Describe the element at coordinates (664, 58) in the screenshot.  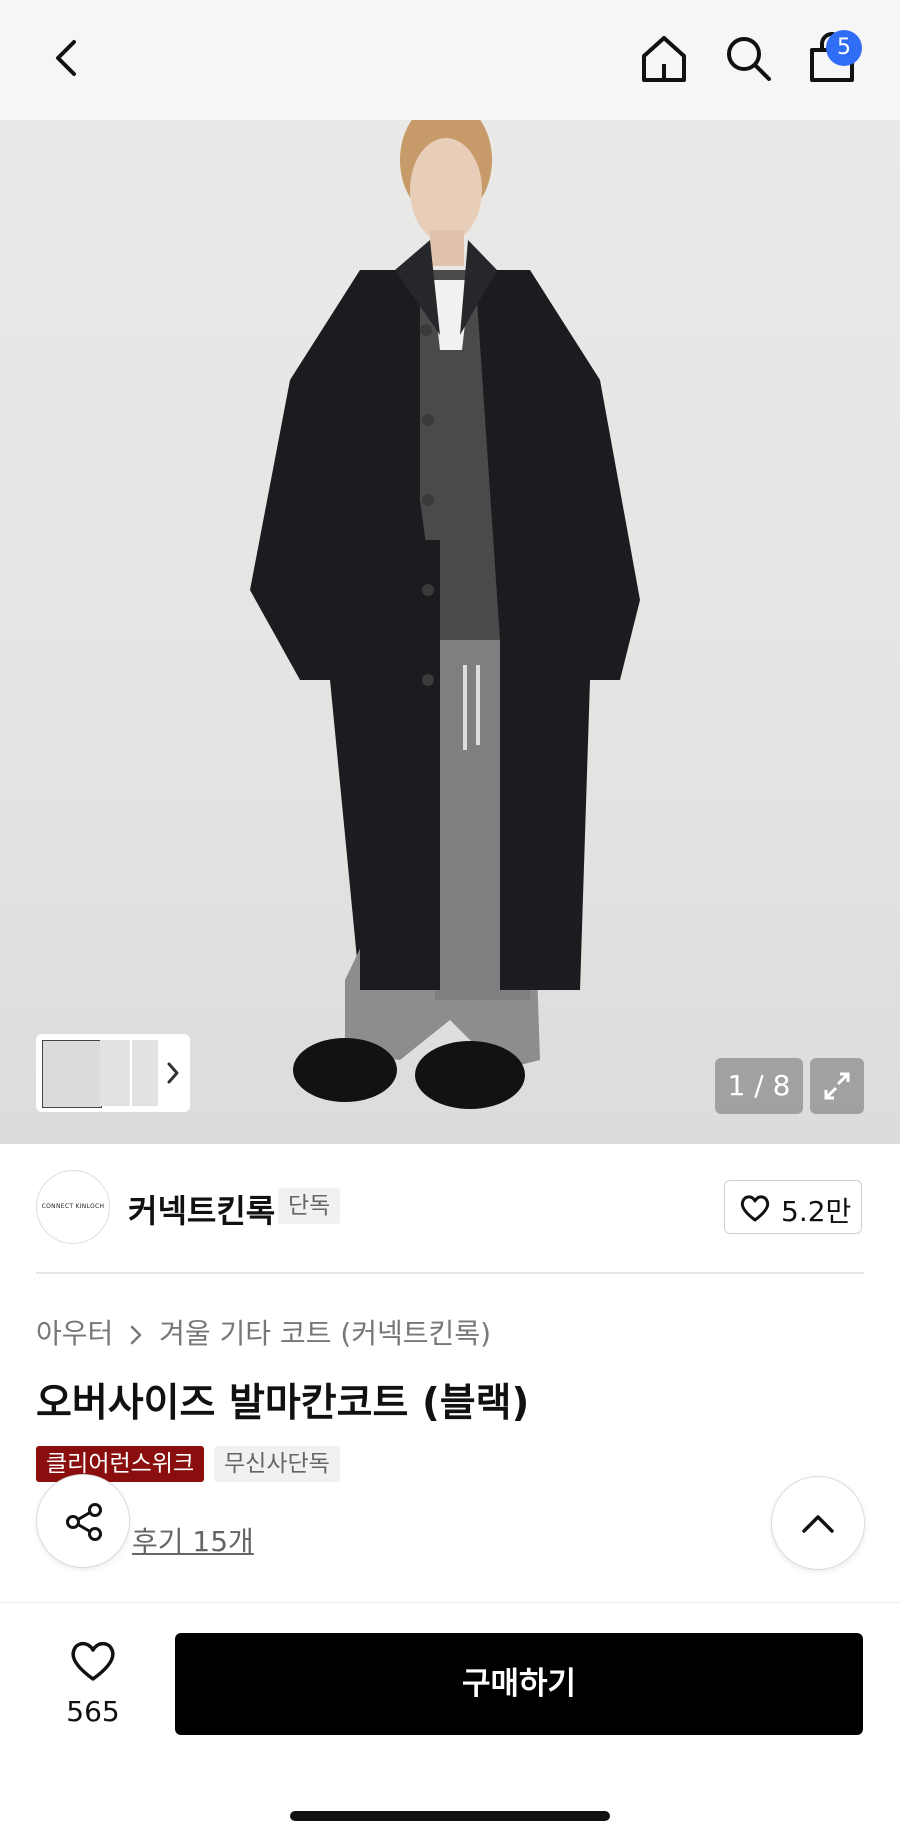
I see `home-icon` at that location.